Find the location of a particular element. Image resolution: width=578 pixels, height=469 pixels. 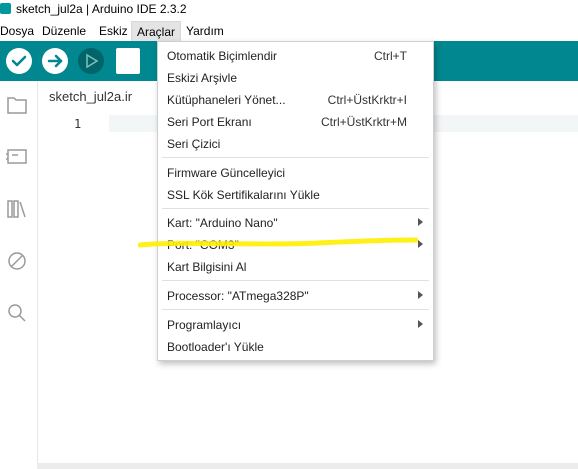

menu-item-processor: Processor: "ATmega328P" is located at coordinates (295, 296).